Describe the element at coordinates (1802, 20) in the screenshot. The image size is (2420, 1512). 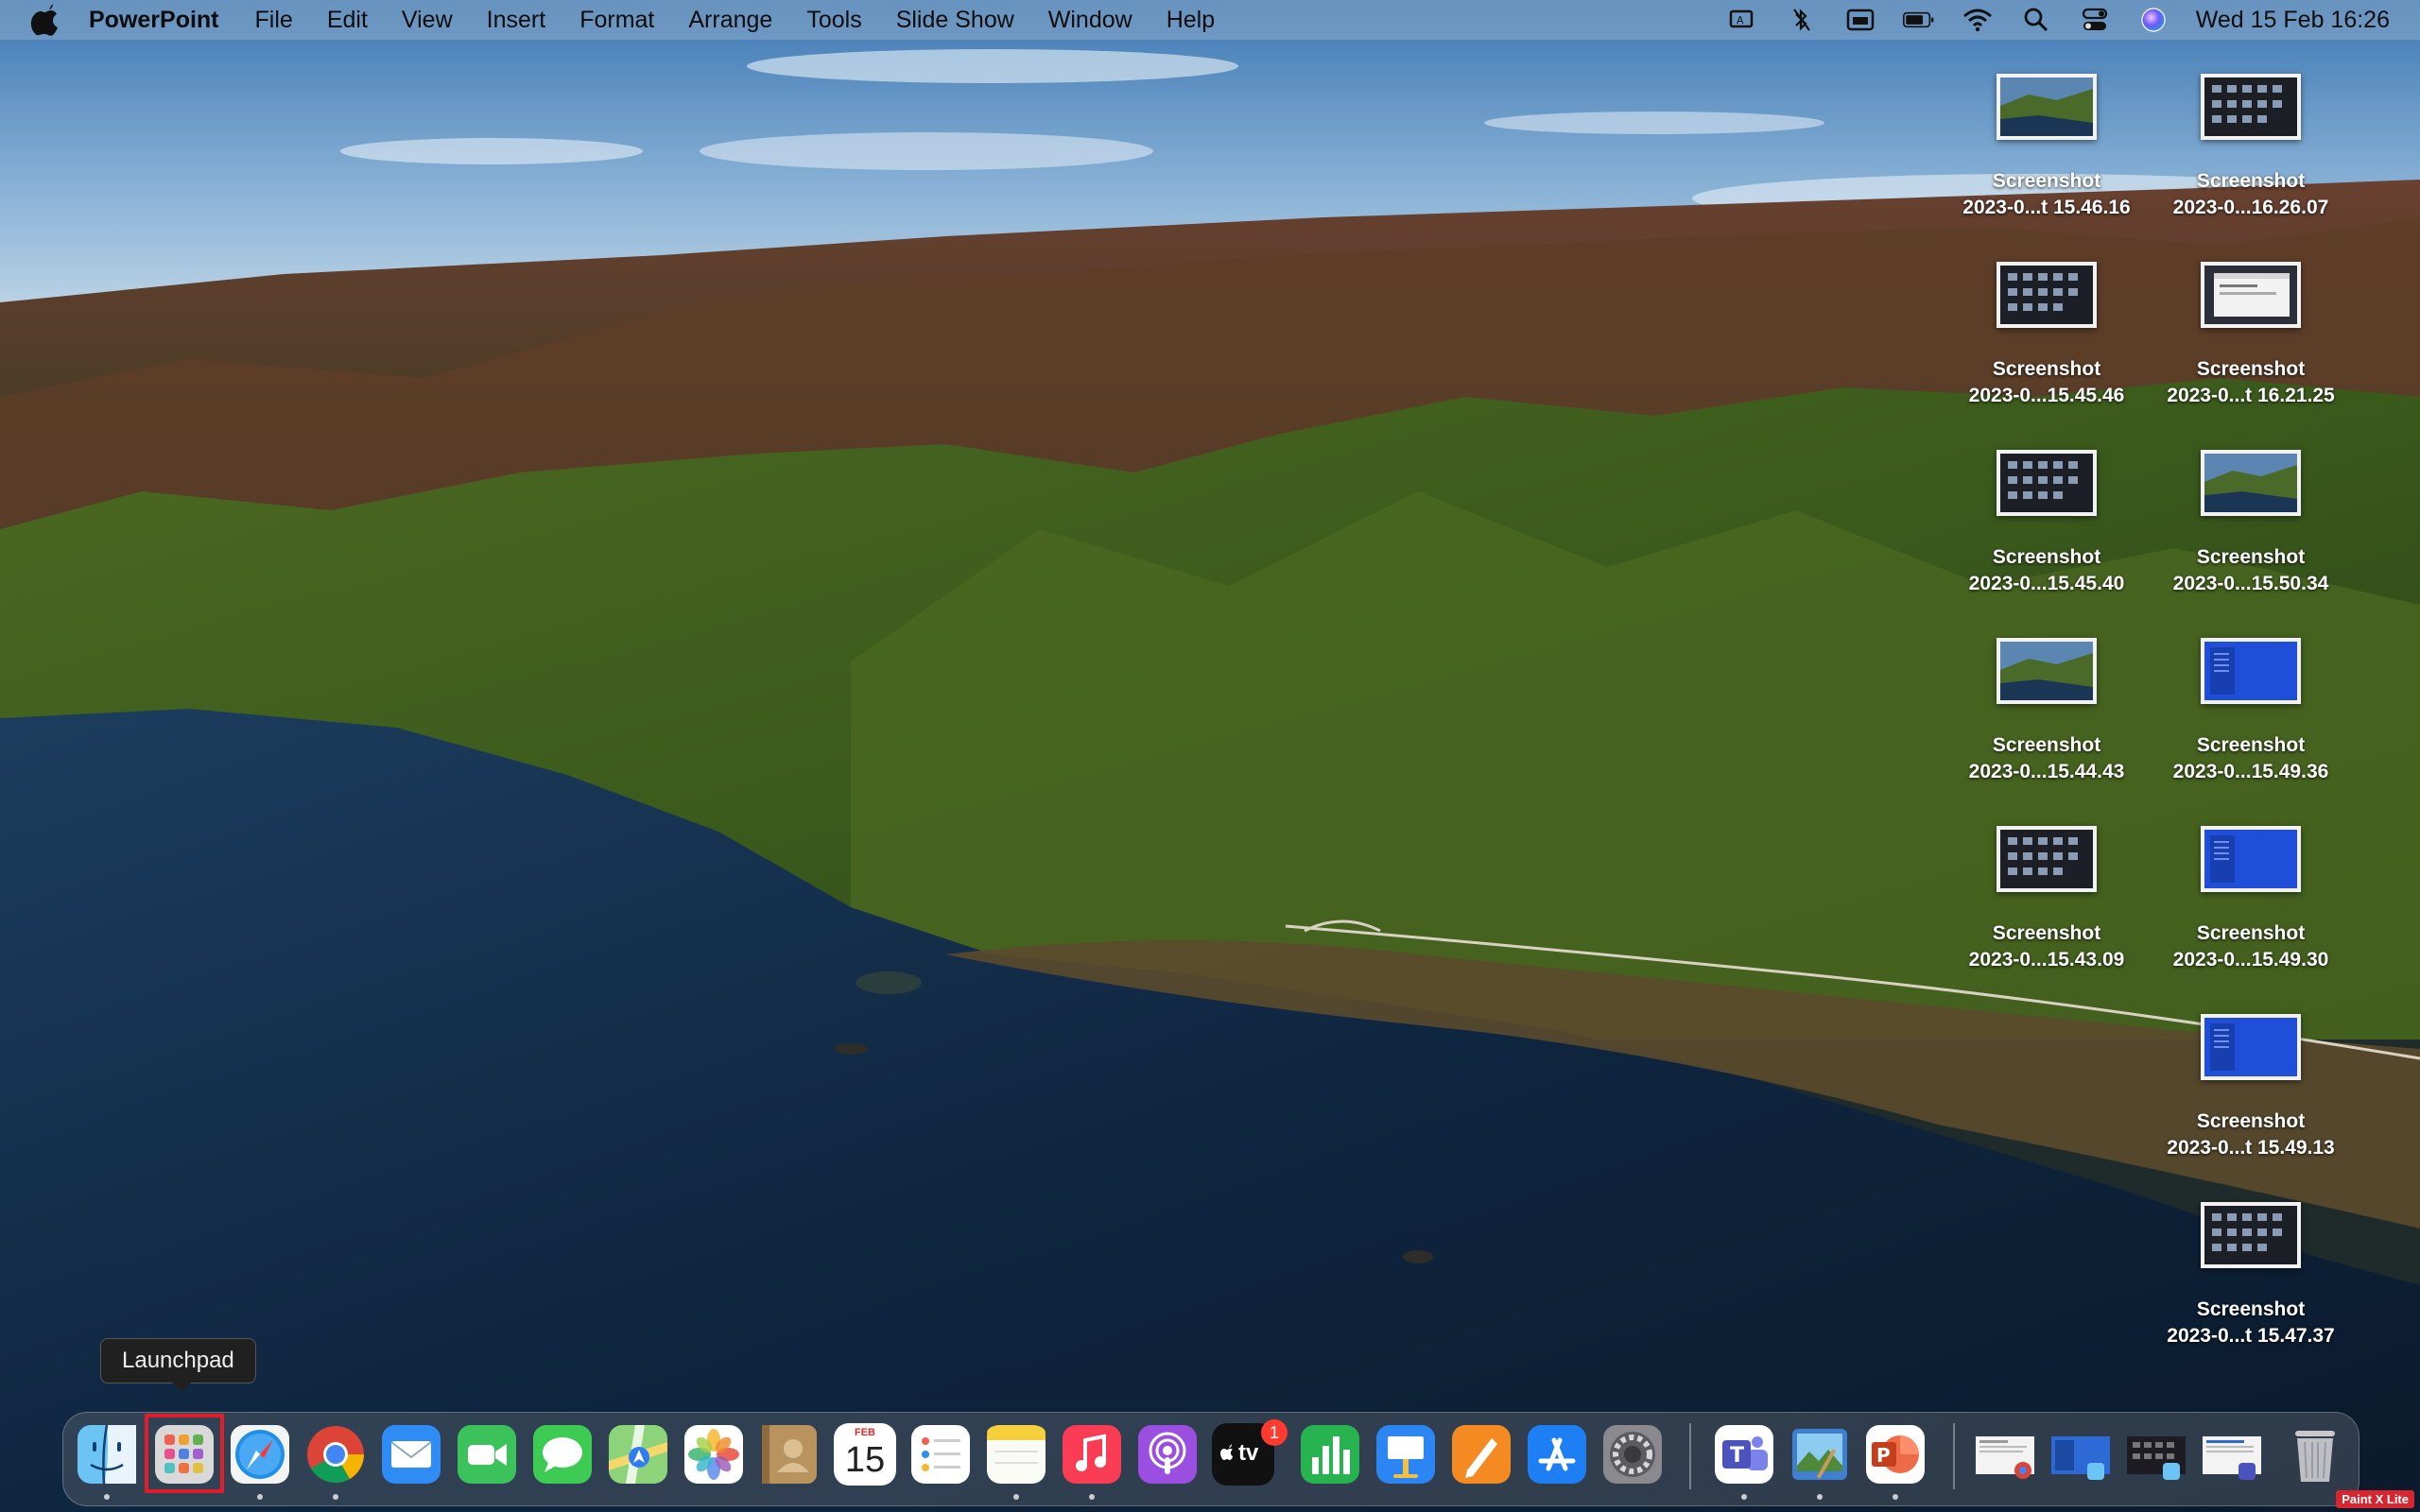
I see `bluetooth-off-icon` at that location.